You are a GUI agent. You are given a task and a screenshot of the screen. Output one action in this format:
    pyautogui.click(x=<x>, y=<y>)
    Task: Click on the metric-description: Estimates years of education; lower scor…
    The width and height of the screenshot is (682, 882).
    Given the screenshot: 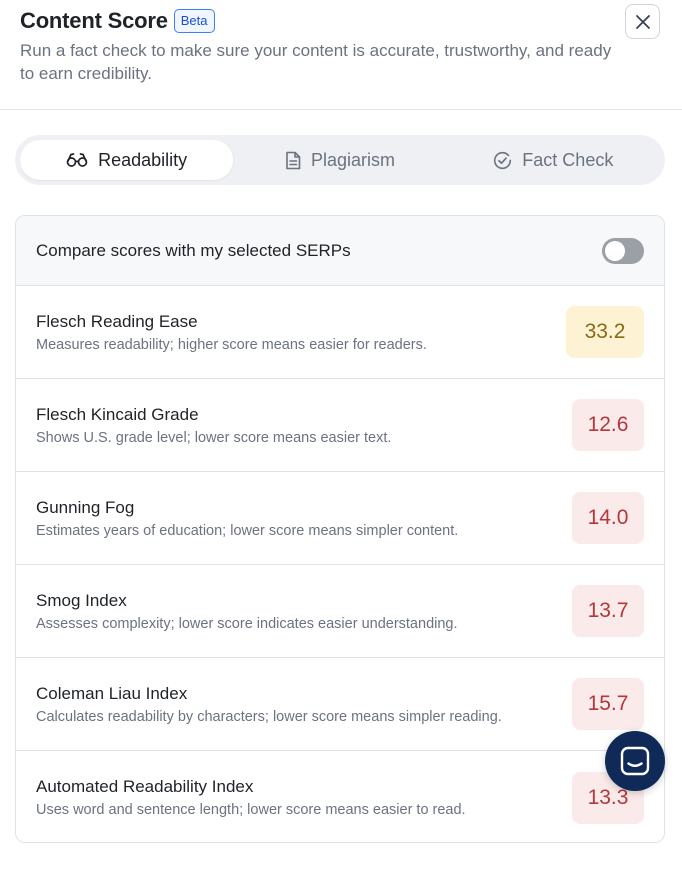 What is the action you would take?
    pyautogui.click(x=247, y=530)
    